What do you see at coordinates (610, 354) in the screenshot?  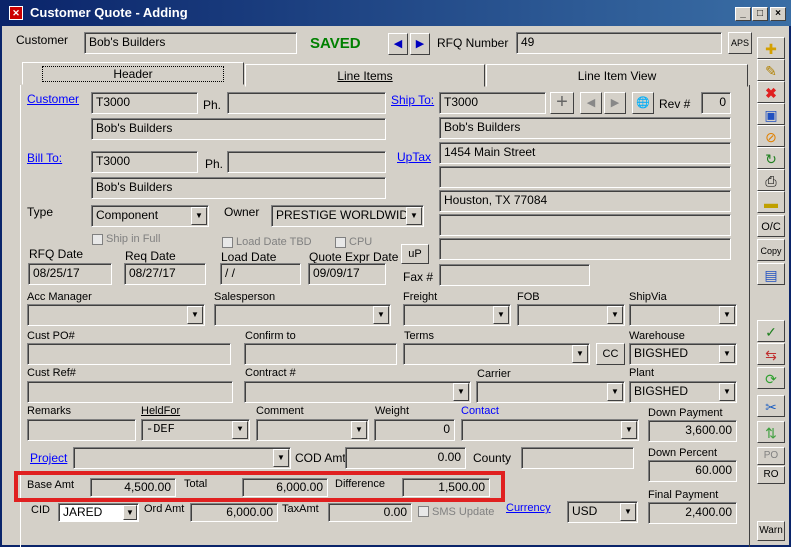 I see `cc-button: CC` at bounding box center [610, 354].